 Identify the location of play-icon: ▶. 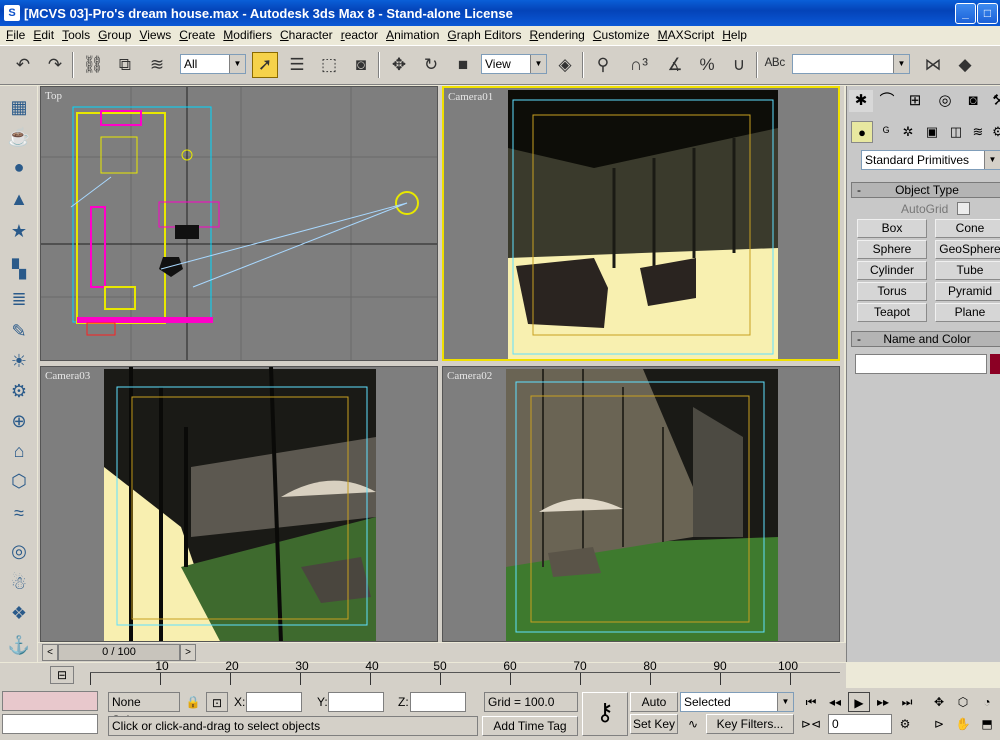
(859, 702).